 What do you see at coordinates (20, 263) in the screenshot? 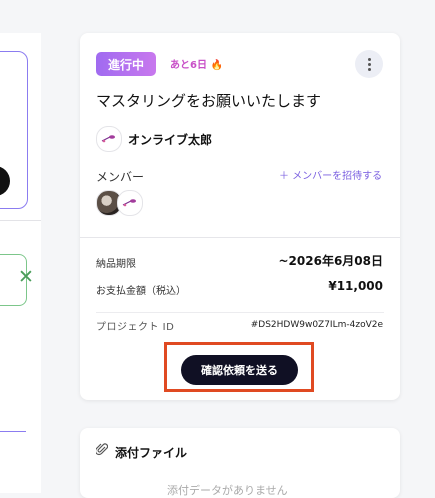
I see `left-panel: ✕` at bounding box center [20, 263].